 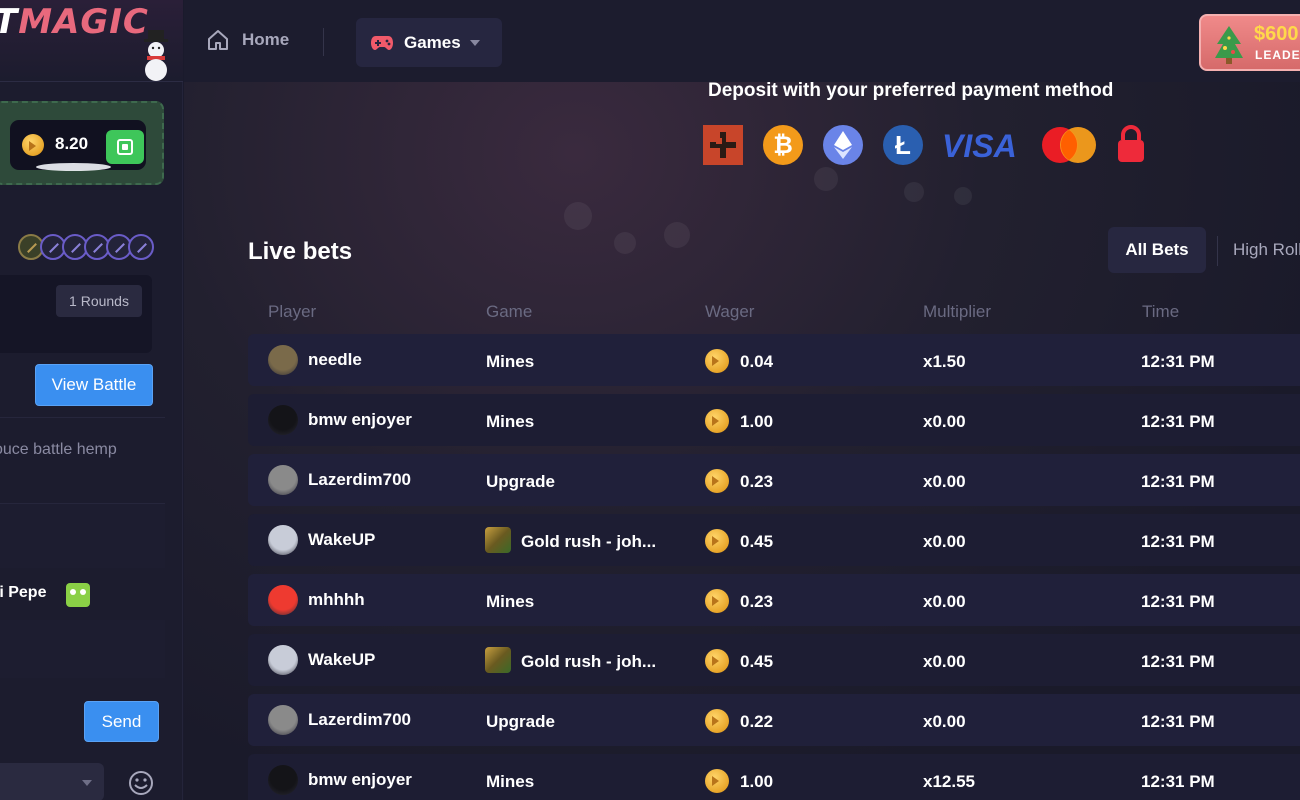 I want to click on site-logo: TMAGIC, so click(x=91, y=41).